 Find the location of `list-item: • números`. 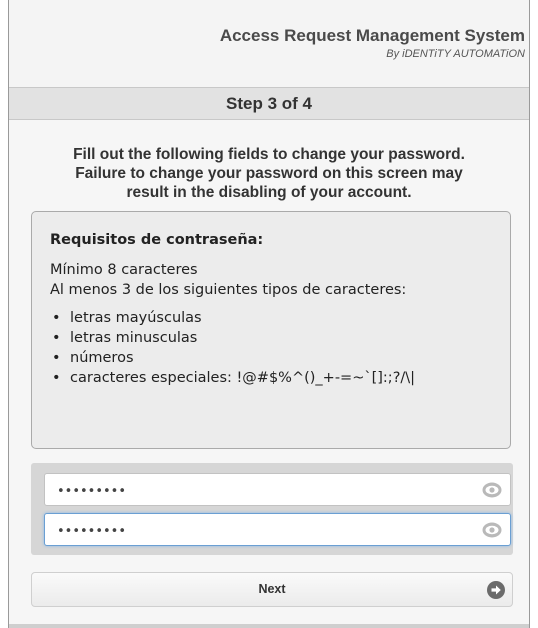

list-item: • números is located at coordinates (271, 358).